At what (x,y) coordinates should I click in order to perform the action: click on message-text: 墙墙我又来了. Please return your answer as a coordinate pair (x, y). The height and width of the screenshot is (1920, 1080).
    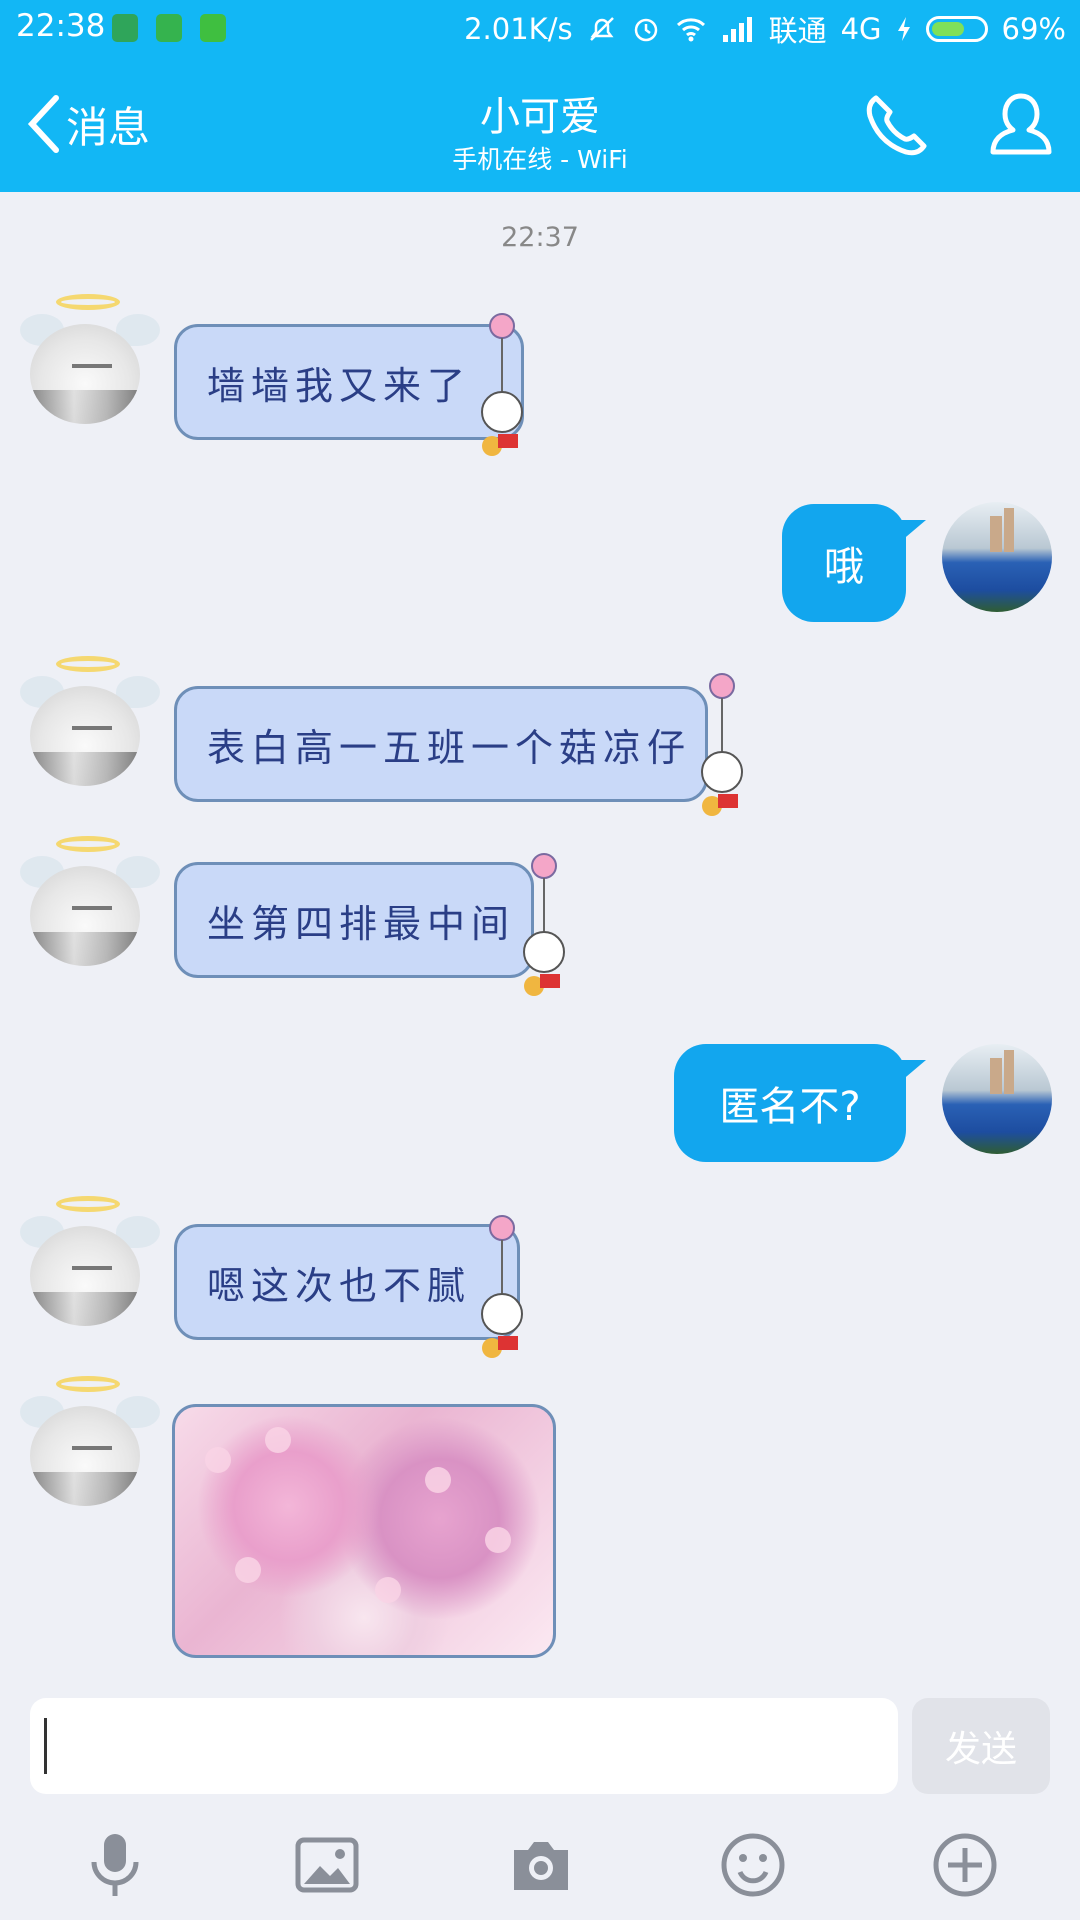
    Looking at the image, I should click on (339, 385).